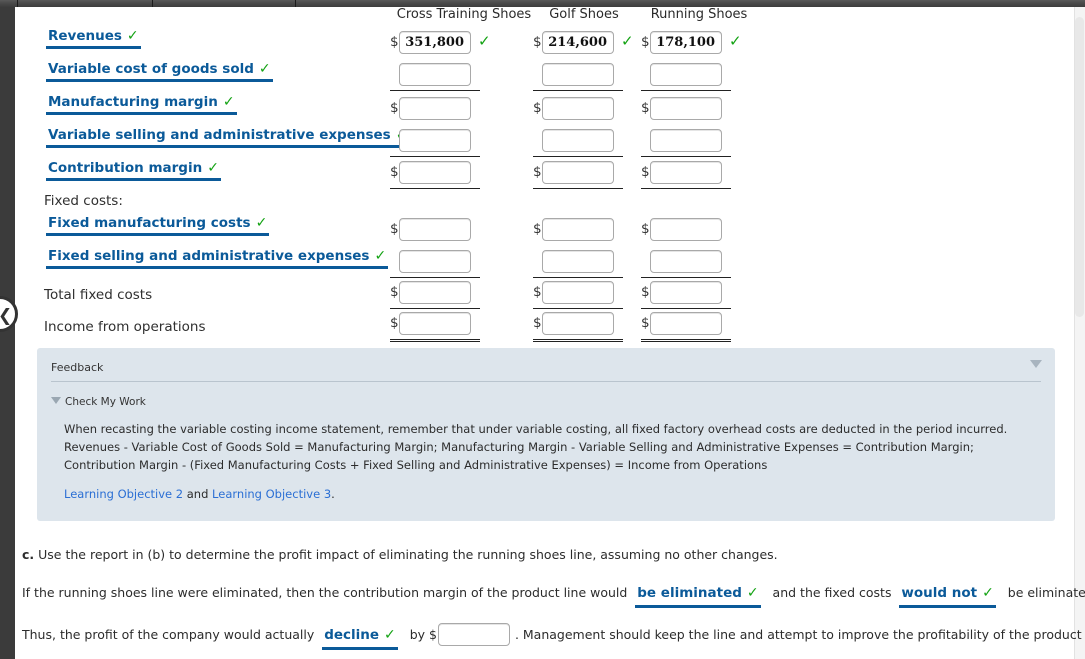 Image resolution: width=1085 pixels, height=659 pixels. I want to click on line2-text-b: and the fixed costs, so click(832, 592).